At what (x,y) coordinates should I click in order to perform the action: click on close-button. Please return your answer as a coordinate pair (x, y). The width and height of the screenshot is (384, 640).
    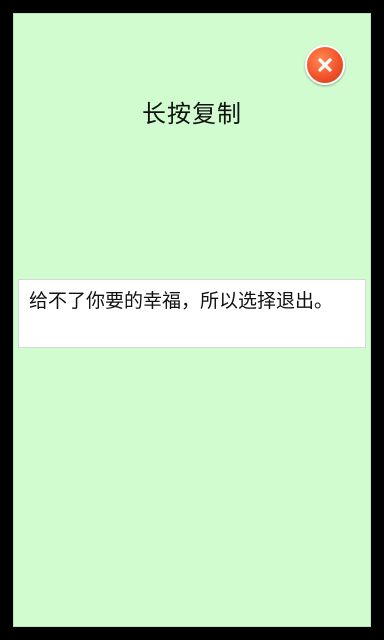
    Looking at the image, I should click on (325, 65).